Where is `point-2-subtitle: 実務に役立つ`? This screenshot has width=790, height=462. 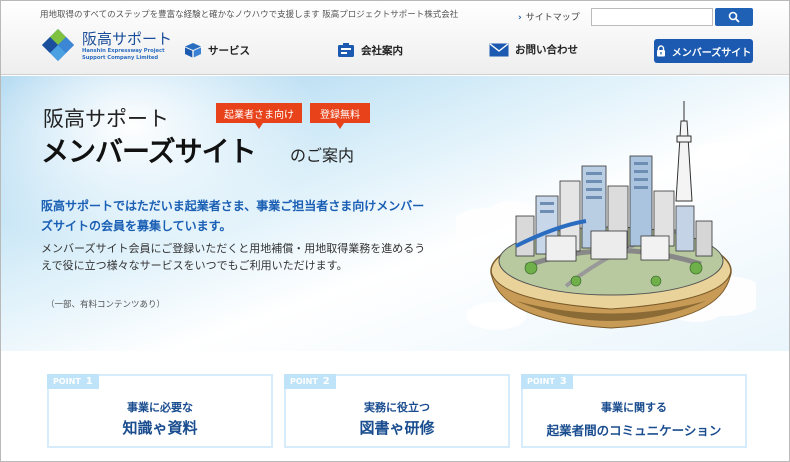
point-2-subtitle: 実務に役立つ is located at coordinates (397, 407).